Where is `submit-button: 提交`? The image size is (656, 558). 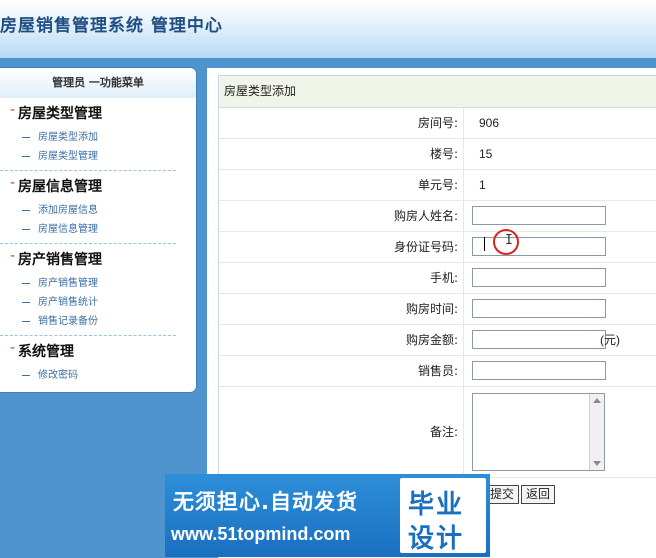
submit-button: 提交 is located at coordinates (502, 494).